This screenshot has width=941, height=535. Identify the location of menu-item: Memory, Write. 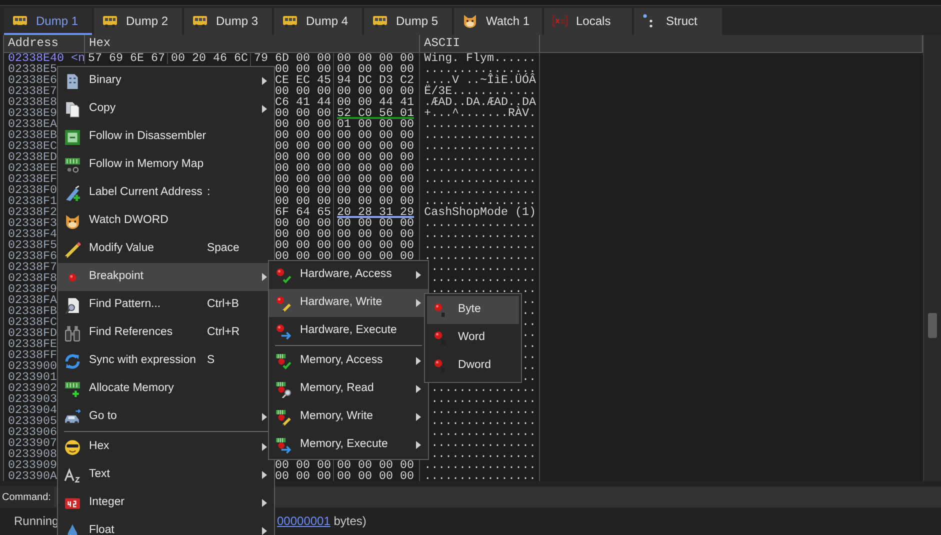
(348, 417).